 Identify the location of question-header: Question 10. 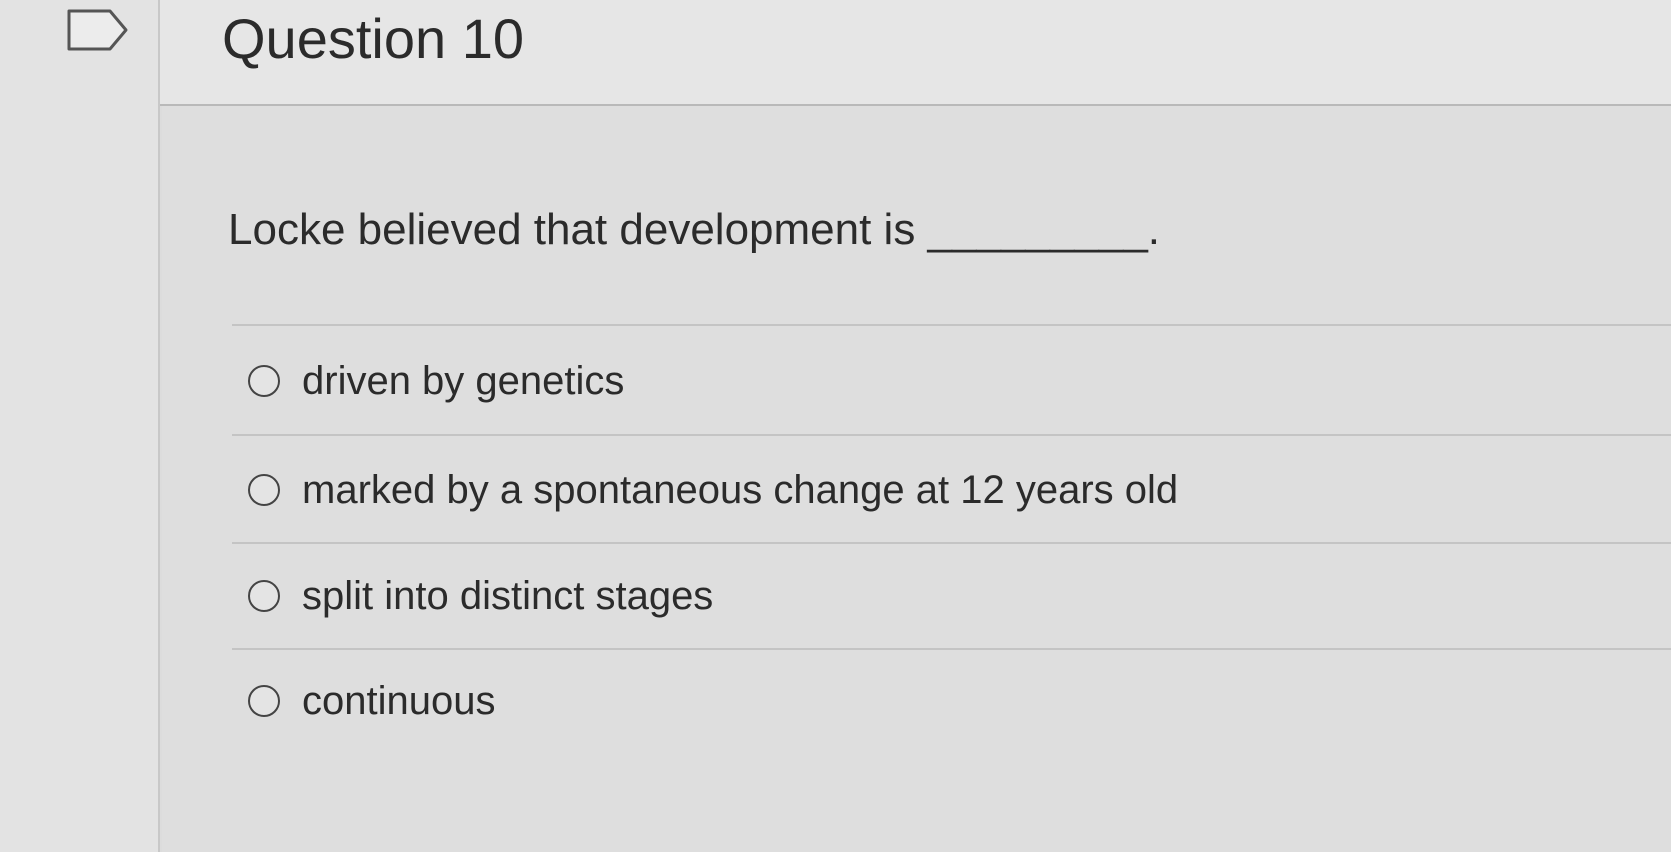
(915, 53).